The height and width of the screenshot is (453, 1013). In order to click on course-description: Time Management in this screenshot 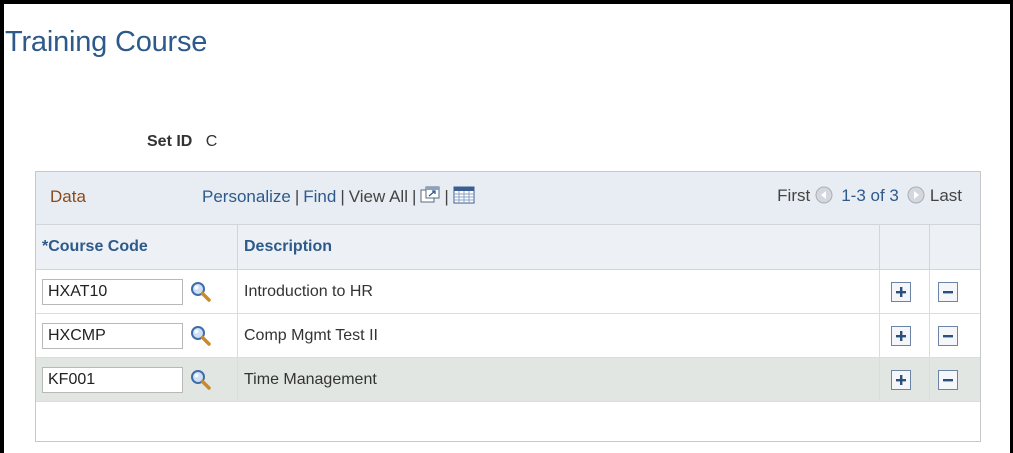, I will do `click(310, 379)`.